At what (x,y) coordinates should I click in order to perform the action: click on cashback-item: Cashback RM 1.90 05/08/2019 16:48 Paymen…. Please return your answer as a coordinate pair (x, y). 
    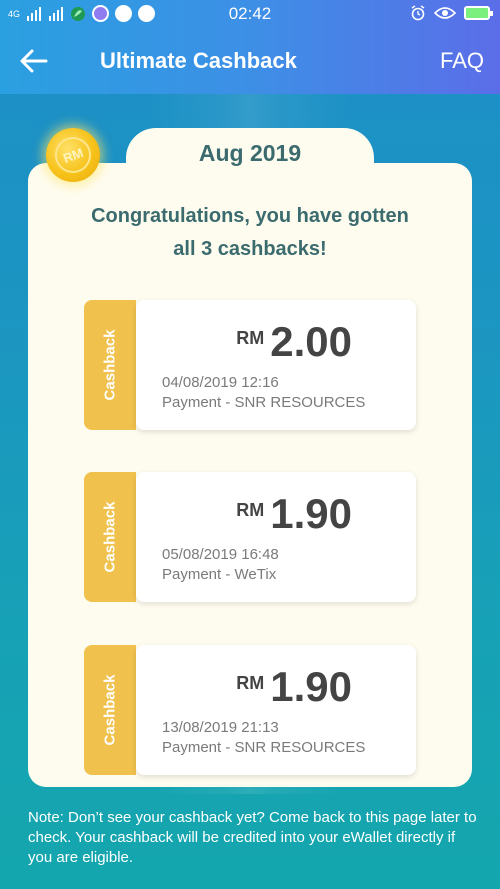
    Looking at the image, I should click on (250, 537).